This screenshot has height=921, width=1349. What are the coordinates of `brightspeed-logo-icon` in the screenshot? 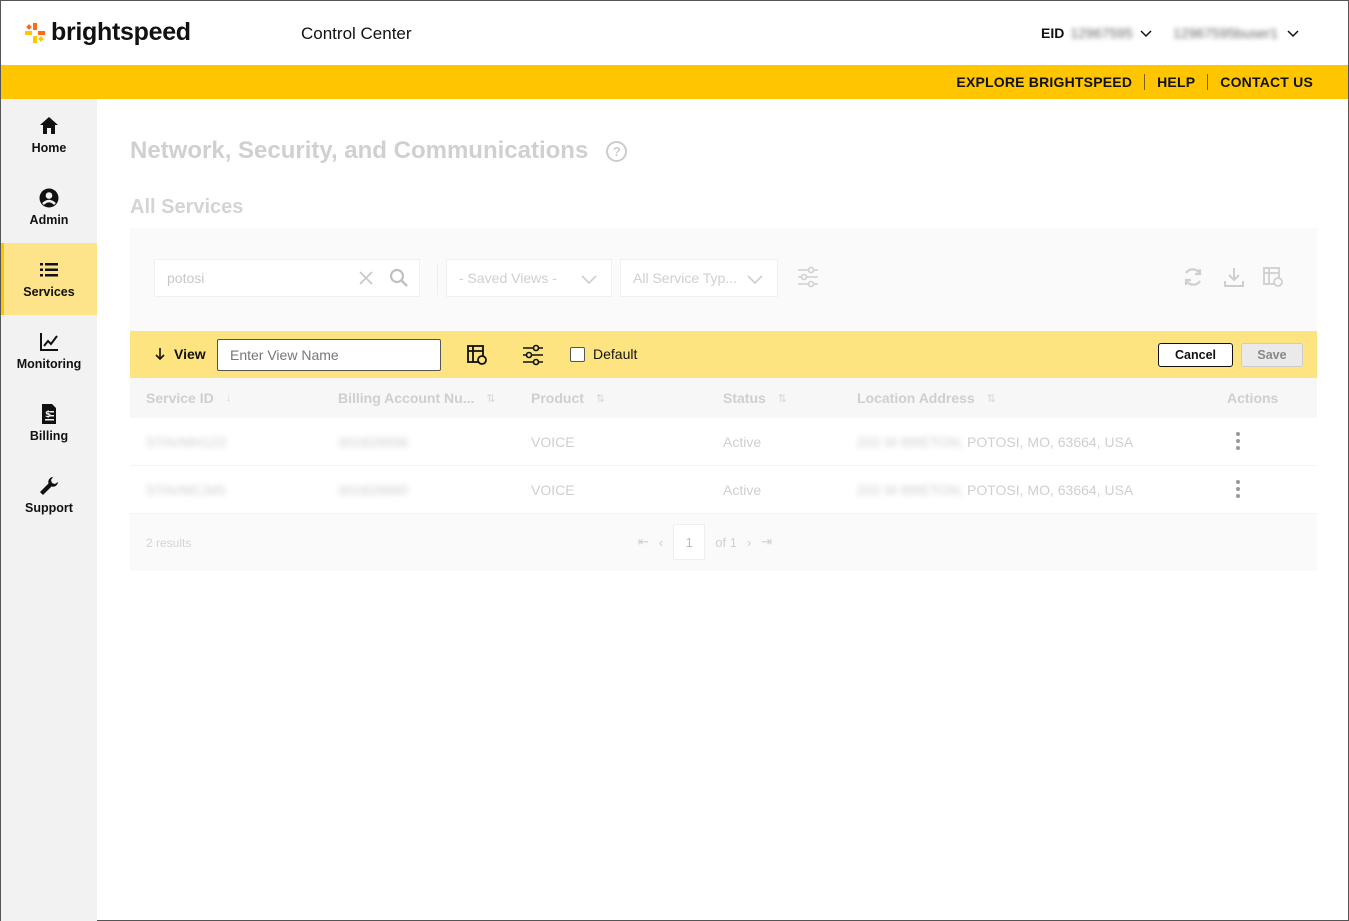 It's located at (35, 32).